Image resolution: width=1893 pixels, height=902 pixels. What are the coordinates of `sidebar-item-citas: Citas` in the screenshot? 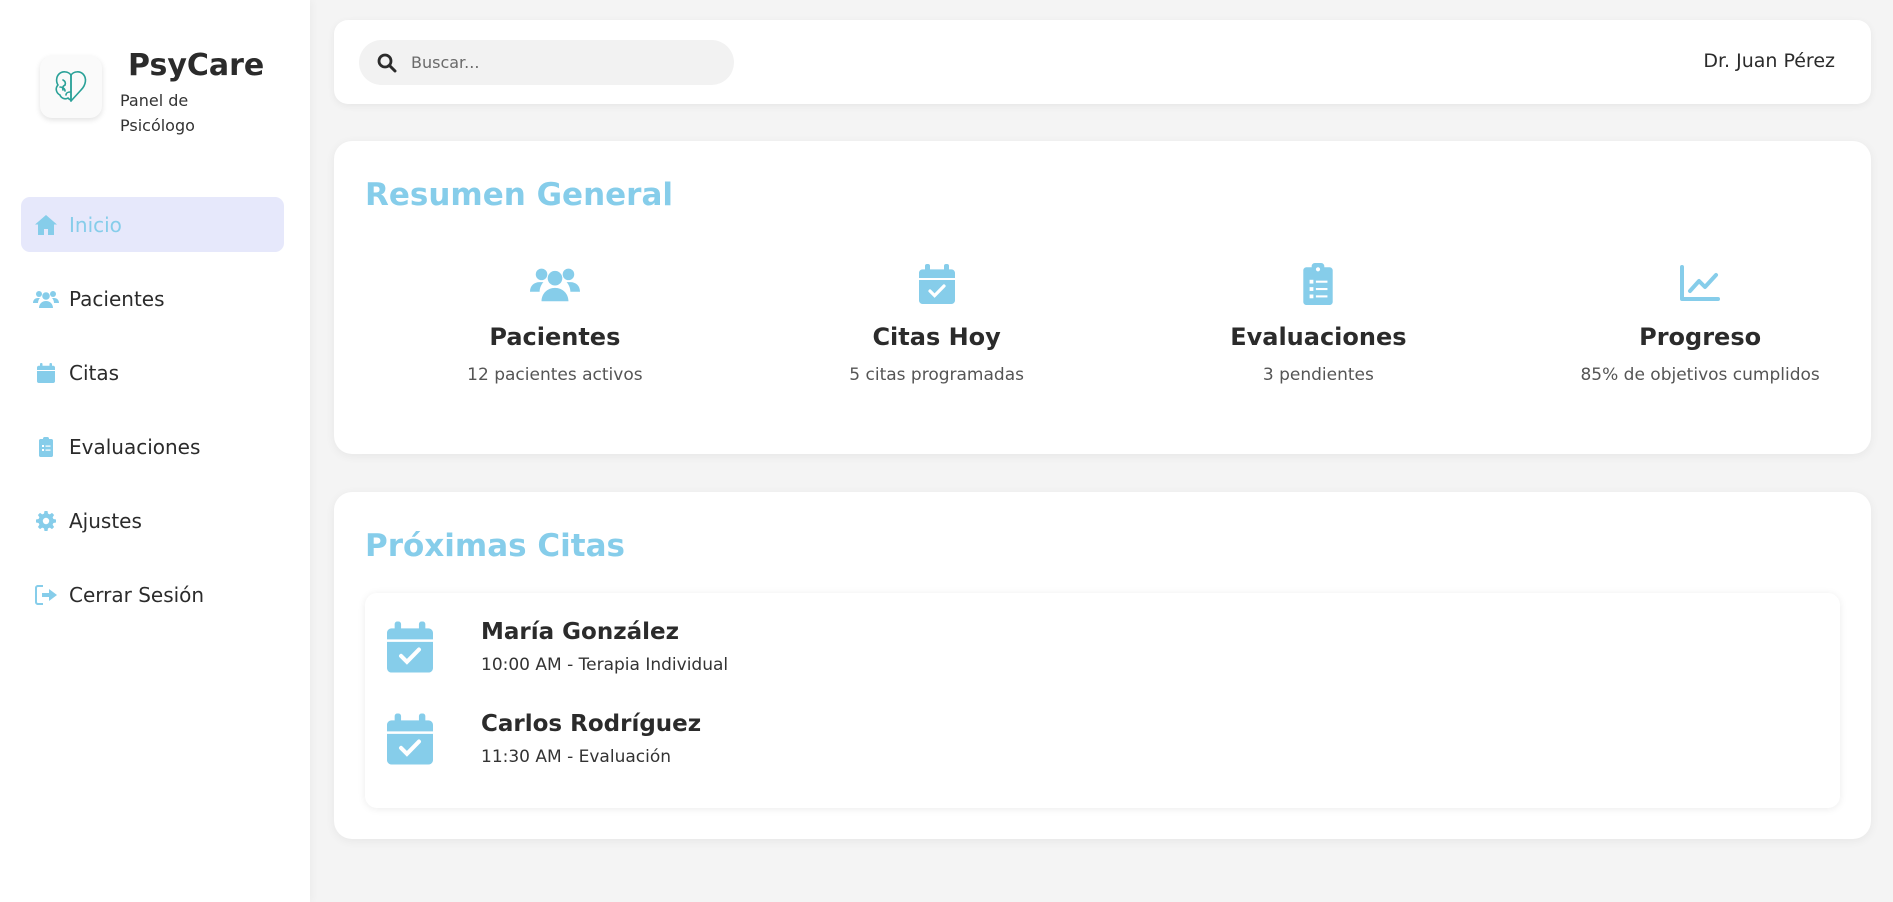 It's located at (152, 372).